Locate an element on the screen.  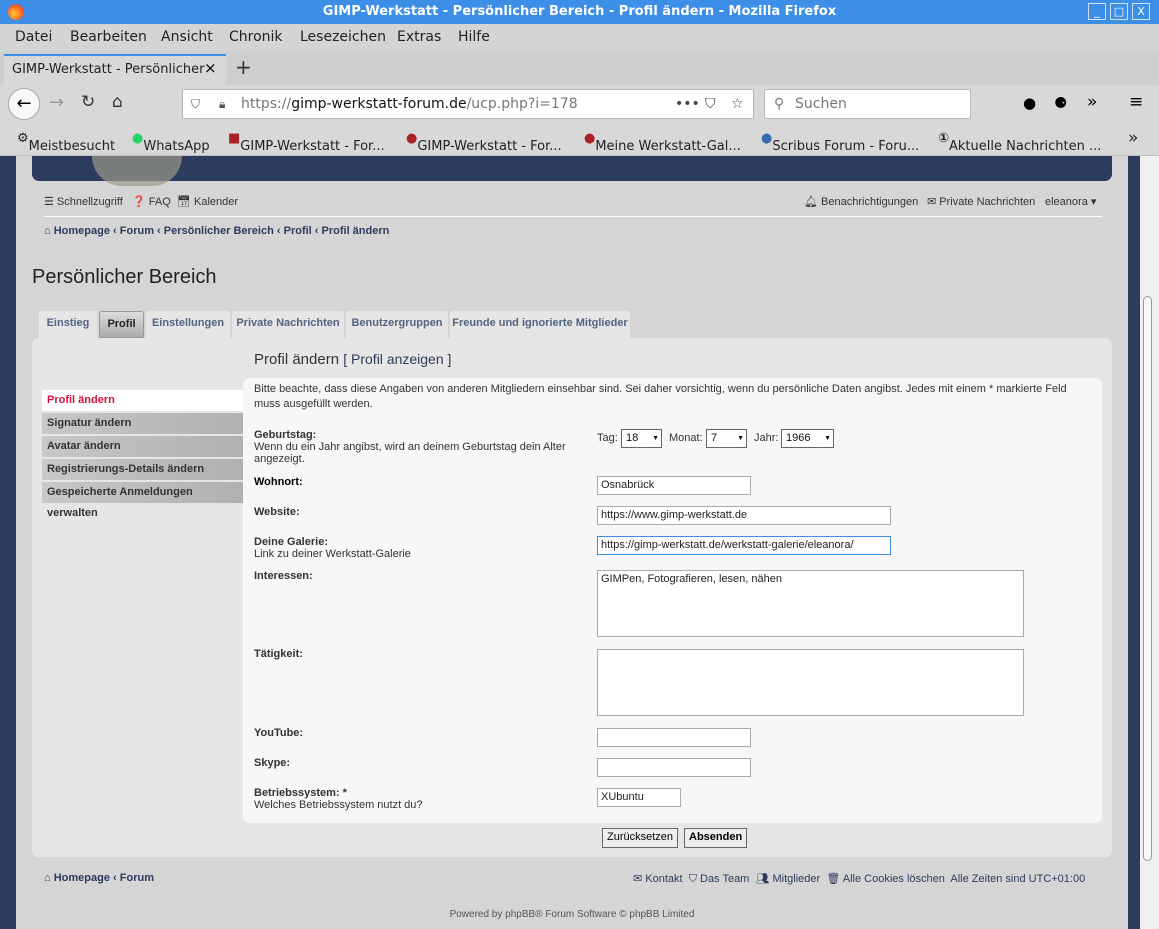
sidebar-item-avatar: Avatar ändern is located at coordinates (142, 446).